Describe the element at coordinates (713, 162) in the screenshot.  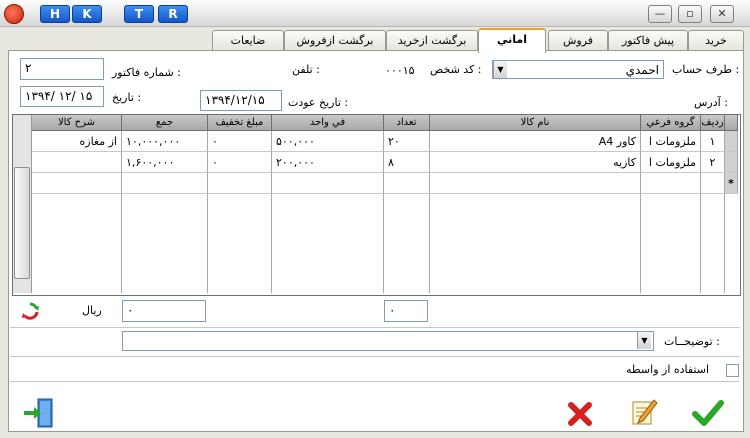
I see `cell-row-number: ۲` at that location.